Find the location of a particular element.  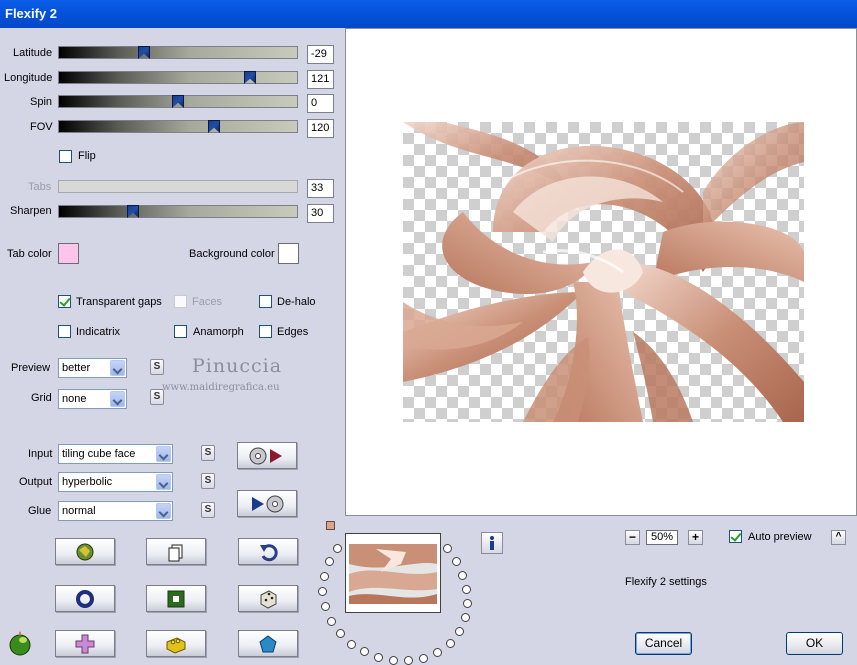

ring-icon is located at coordinates (85, 598).